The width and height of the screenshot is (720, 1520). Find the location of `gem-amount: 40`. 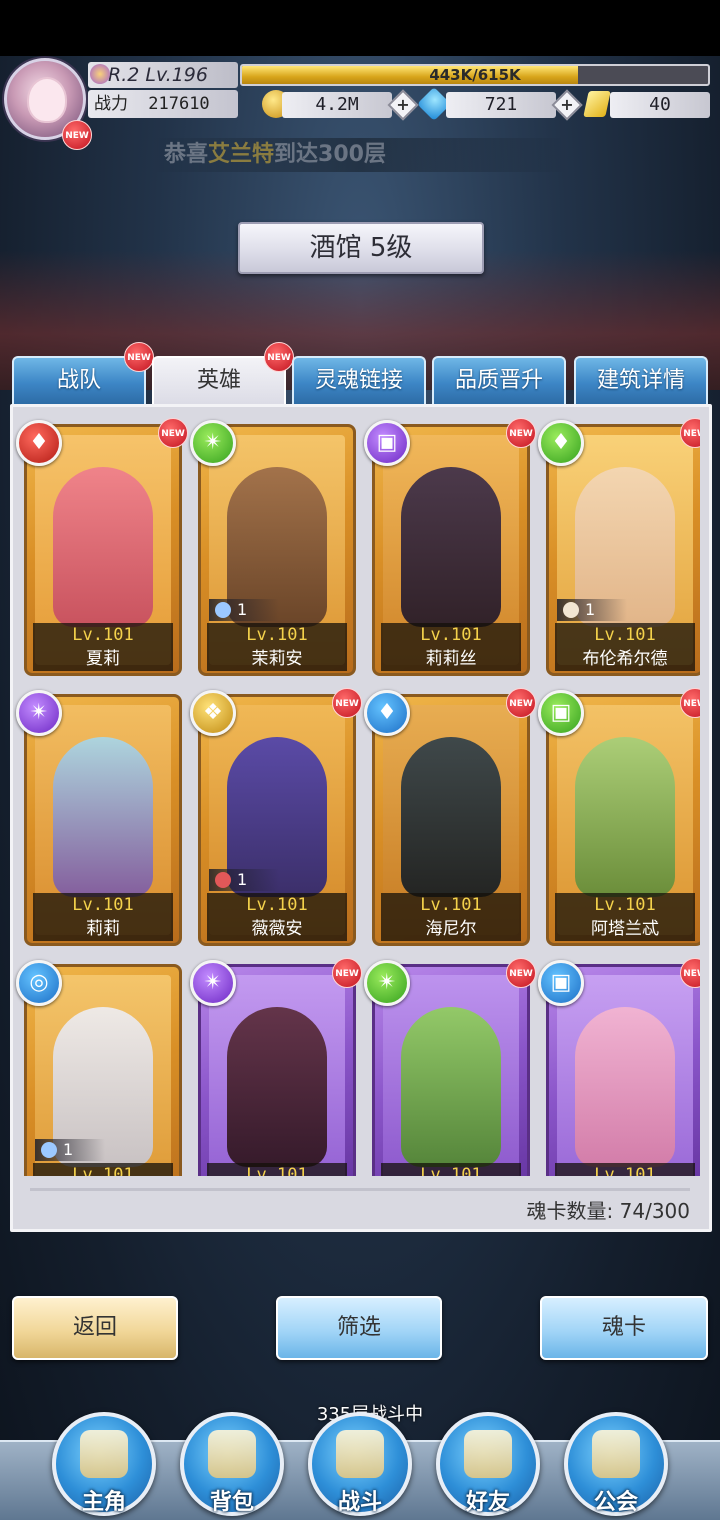

gem-amount: 40 is located at coordinates (660, 105).